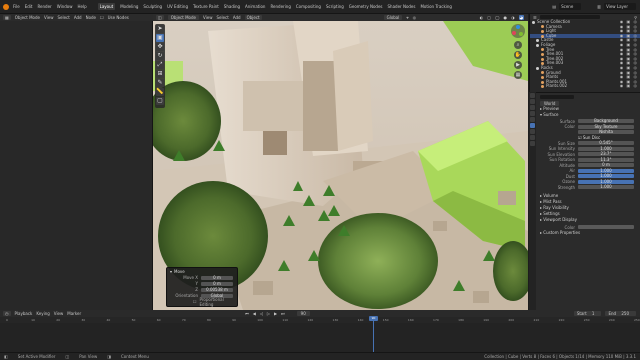 The width and height of the screenshot is (640, 360). What do you see at coordinates (518, 65) in the screenshot?
I see `camera-view-icon: ▶` at bounding box center [518, 65].